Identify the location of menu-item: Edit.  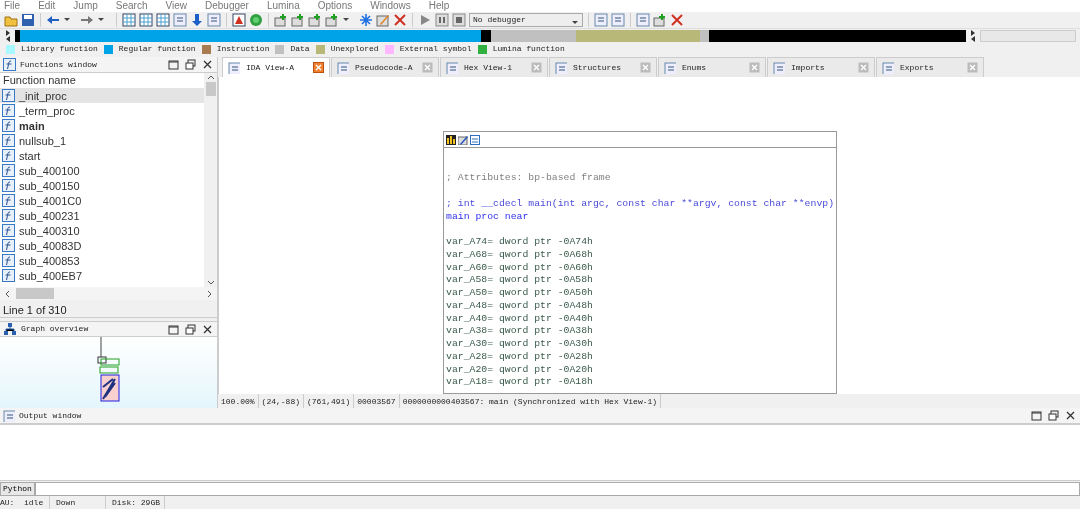
(47, 6).